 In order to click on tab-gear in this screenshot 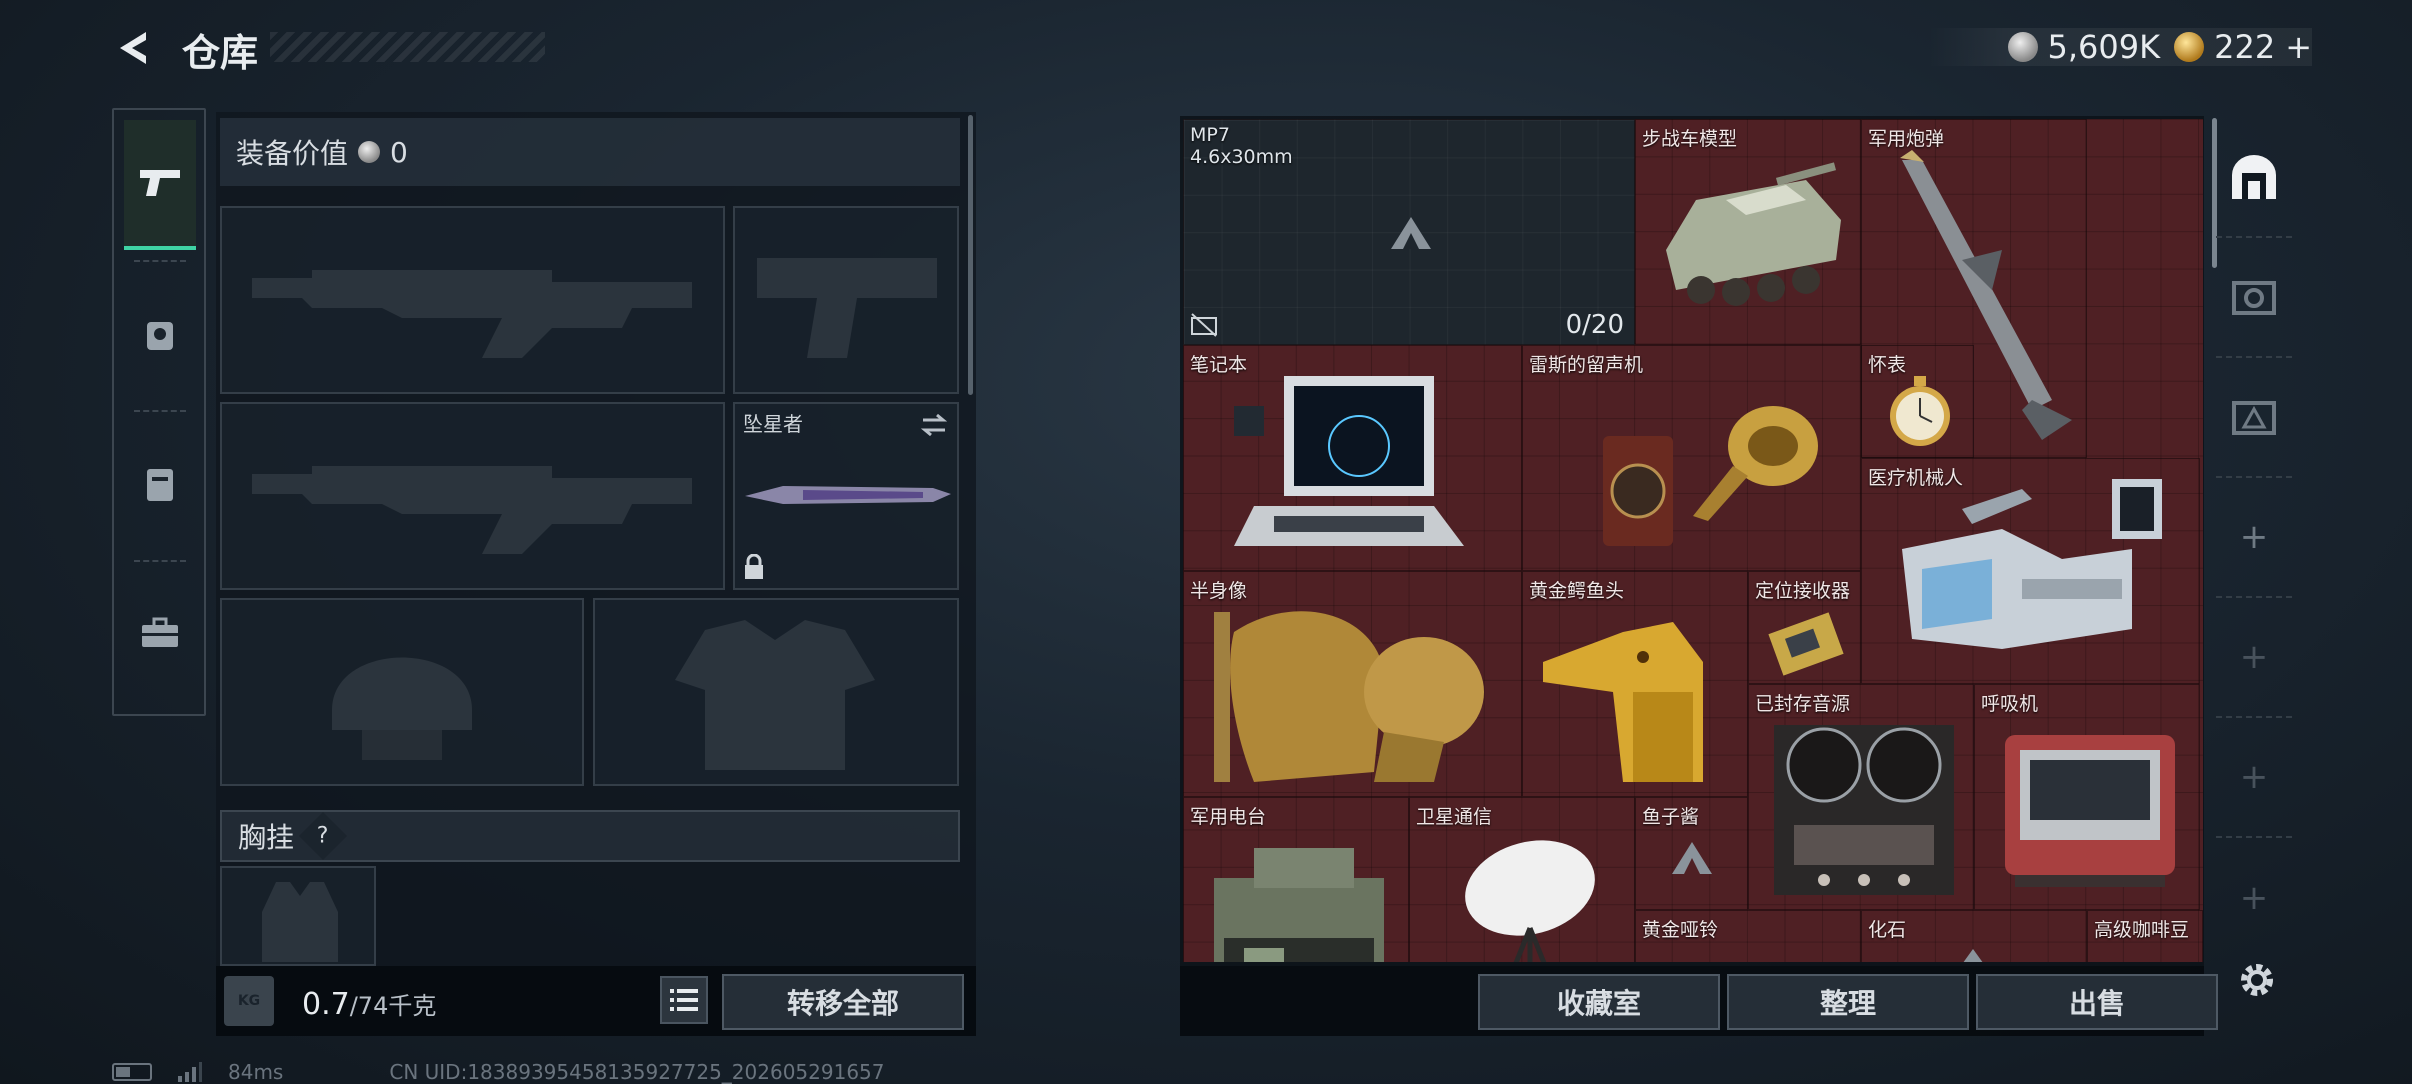, I will do `click(160, 333)`.